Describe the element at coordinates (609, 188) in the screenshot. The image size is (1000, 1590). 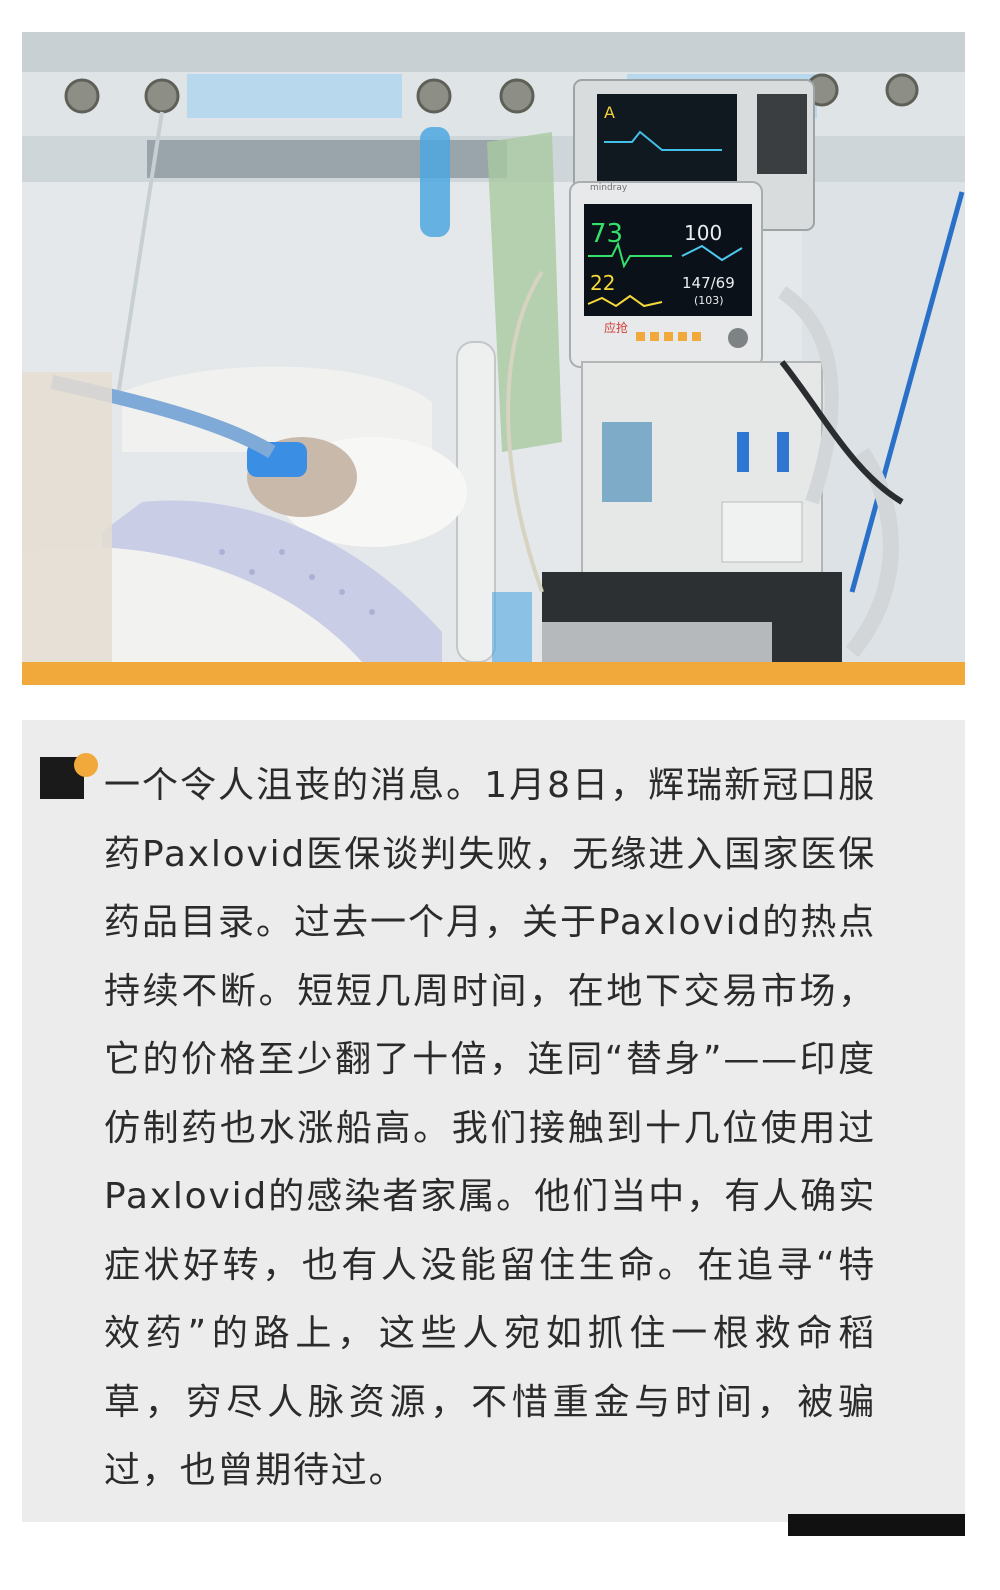
I see `monitor-brand: mindray` at that location.